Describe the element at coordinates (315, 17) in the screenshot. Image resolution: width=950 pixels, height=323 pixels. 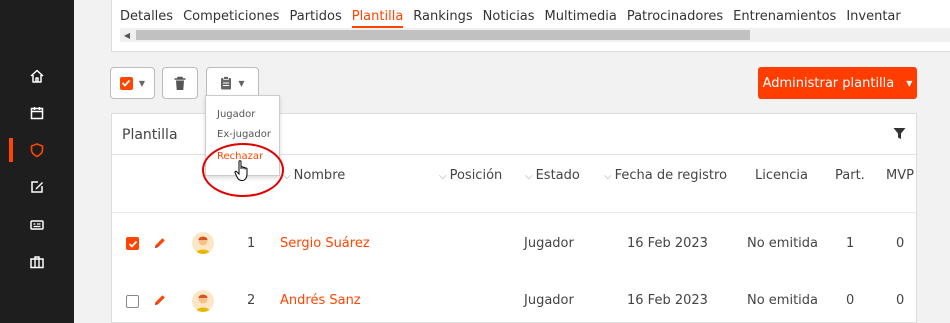
I see `tab-partidos: Partidos` at that location.